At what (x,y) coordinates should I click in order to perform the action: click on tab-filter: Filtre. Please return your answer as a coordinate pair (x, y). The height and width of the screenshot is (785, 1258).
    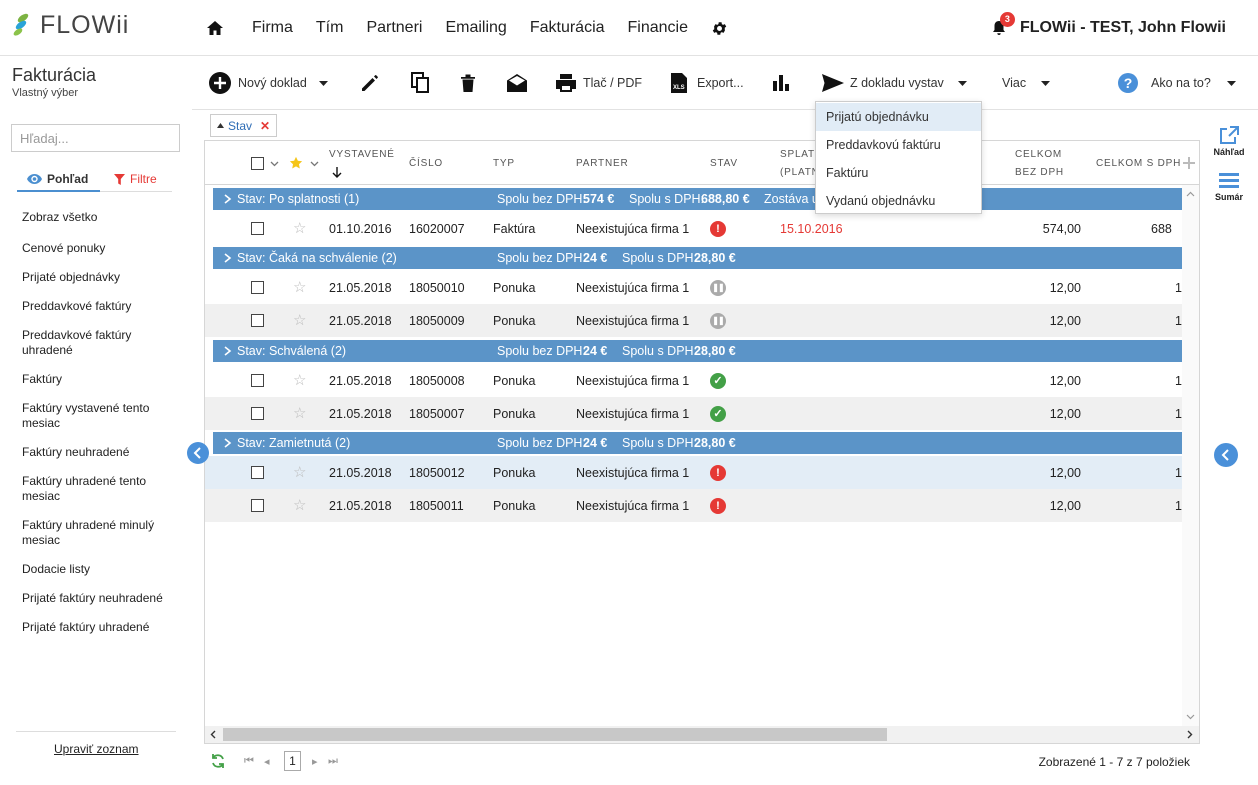
    Looking at the image, I should click on (135, 179).